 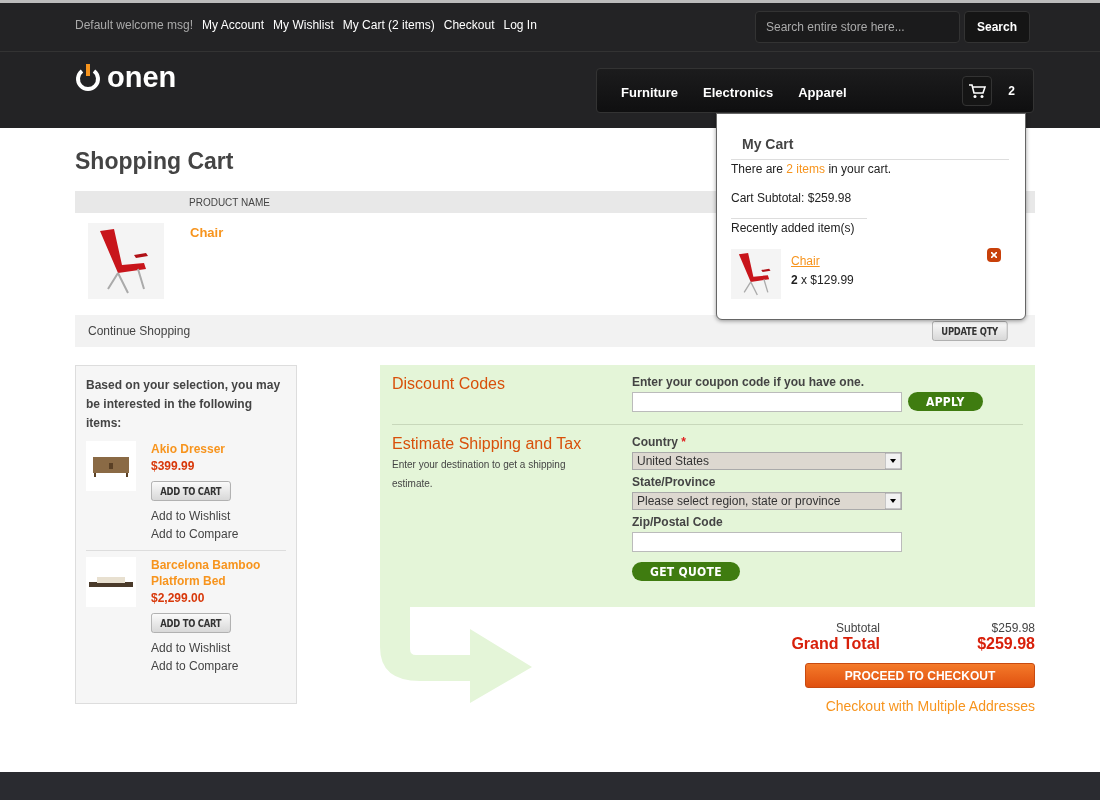 I want to click on apply-button: APPLY, so click(x=945, y=401).